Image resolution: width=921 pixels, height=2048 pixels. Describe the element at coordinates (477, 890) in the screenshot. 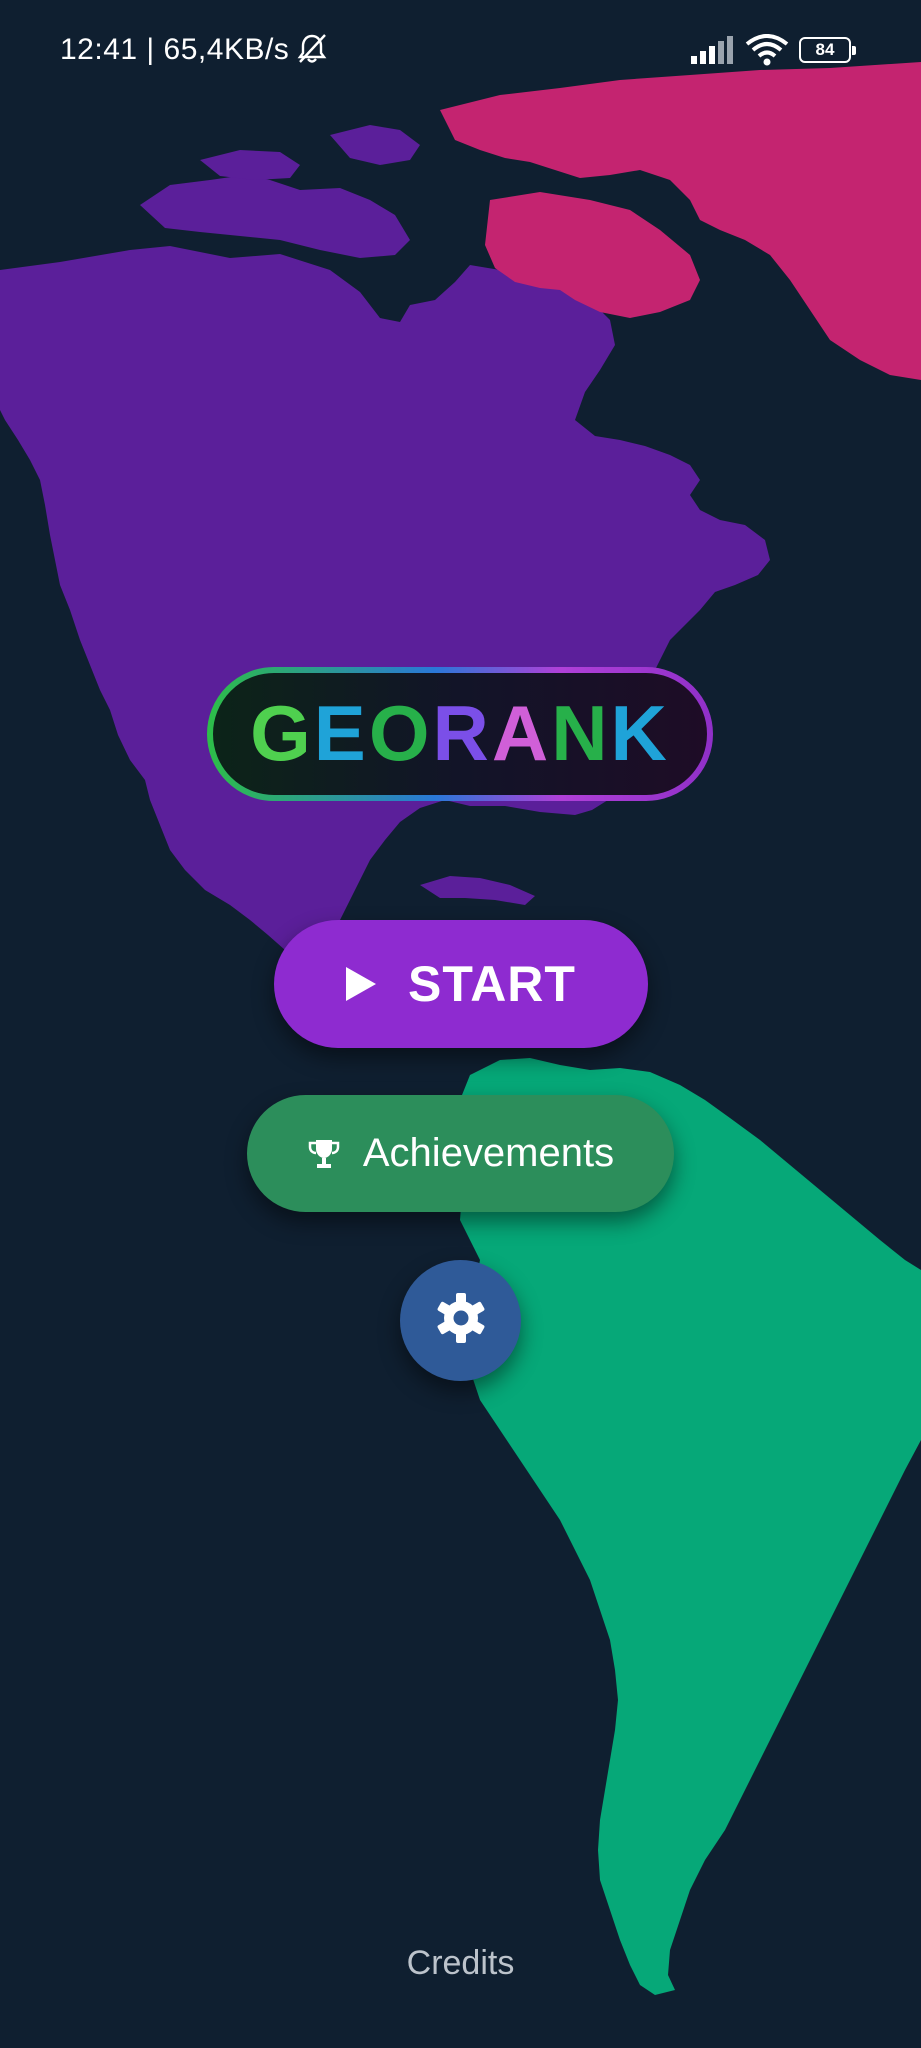

I see `caribbean-shape` at that location.